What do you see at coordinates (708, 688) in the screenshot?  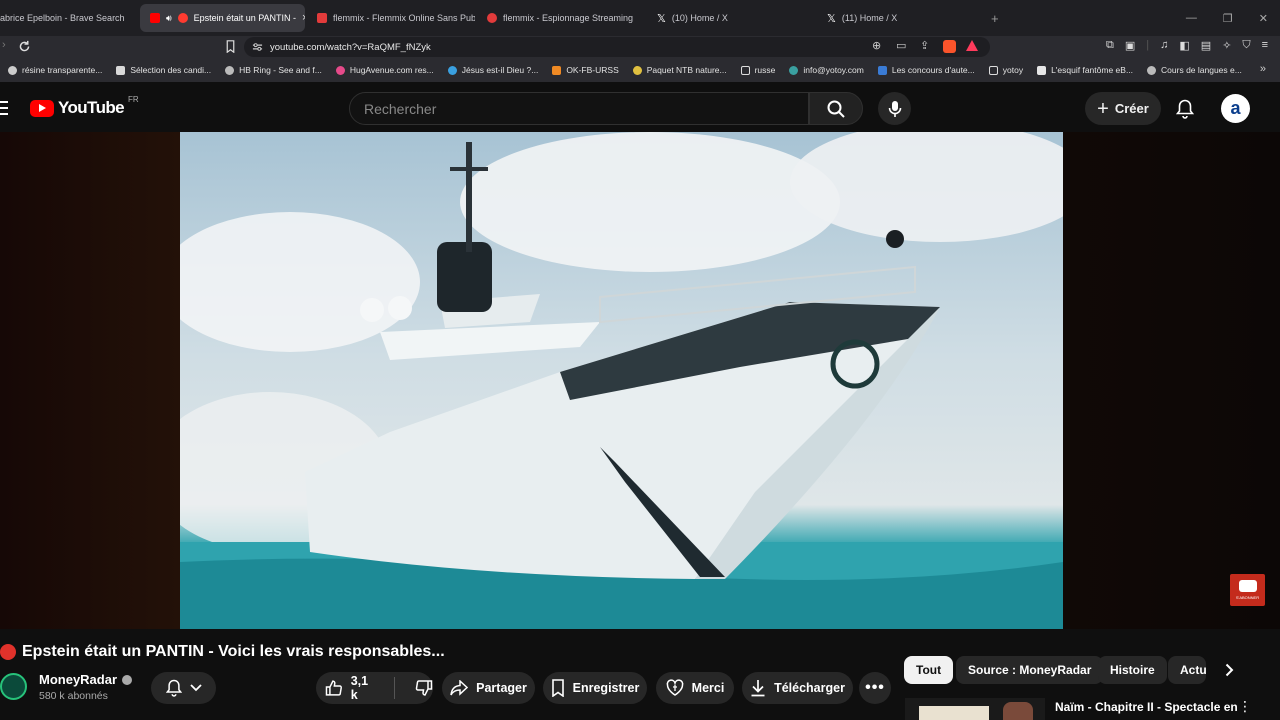 I see `thanks-label: Merci` at bounding box center [708, 688].